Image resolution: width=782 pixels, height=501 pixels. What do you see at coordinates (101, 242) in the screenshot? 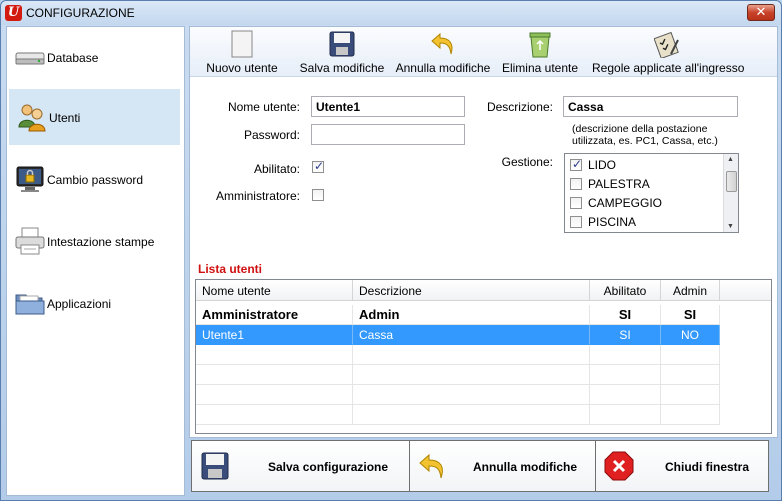
I see `sidebar-item-label: Intestazione stampe` at bounding box center [101, 242].